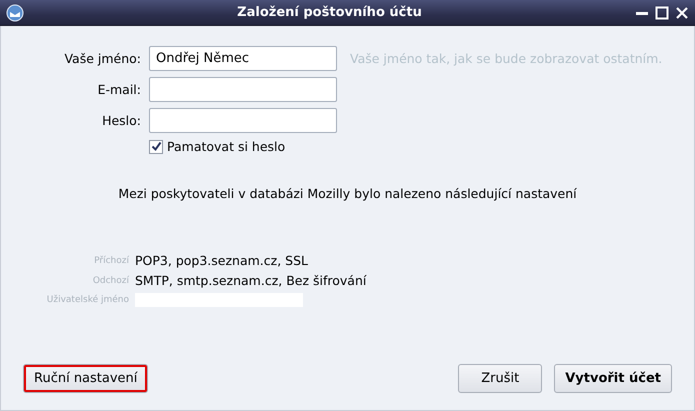 The height and width of the screenshot is (411, 695). What do you see at coordinates (118, 89) in the screenshot?
I see `field-label: E-mail:` at bounding box center [118, 89].